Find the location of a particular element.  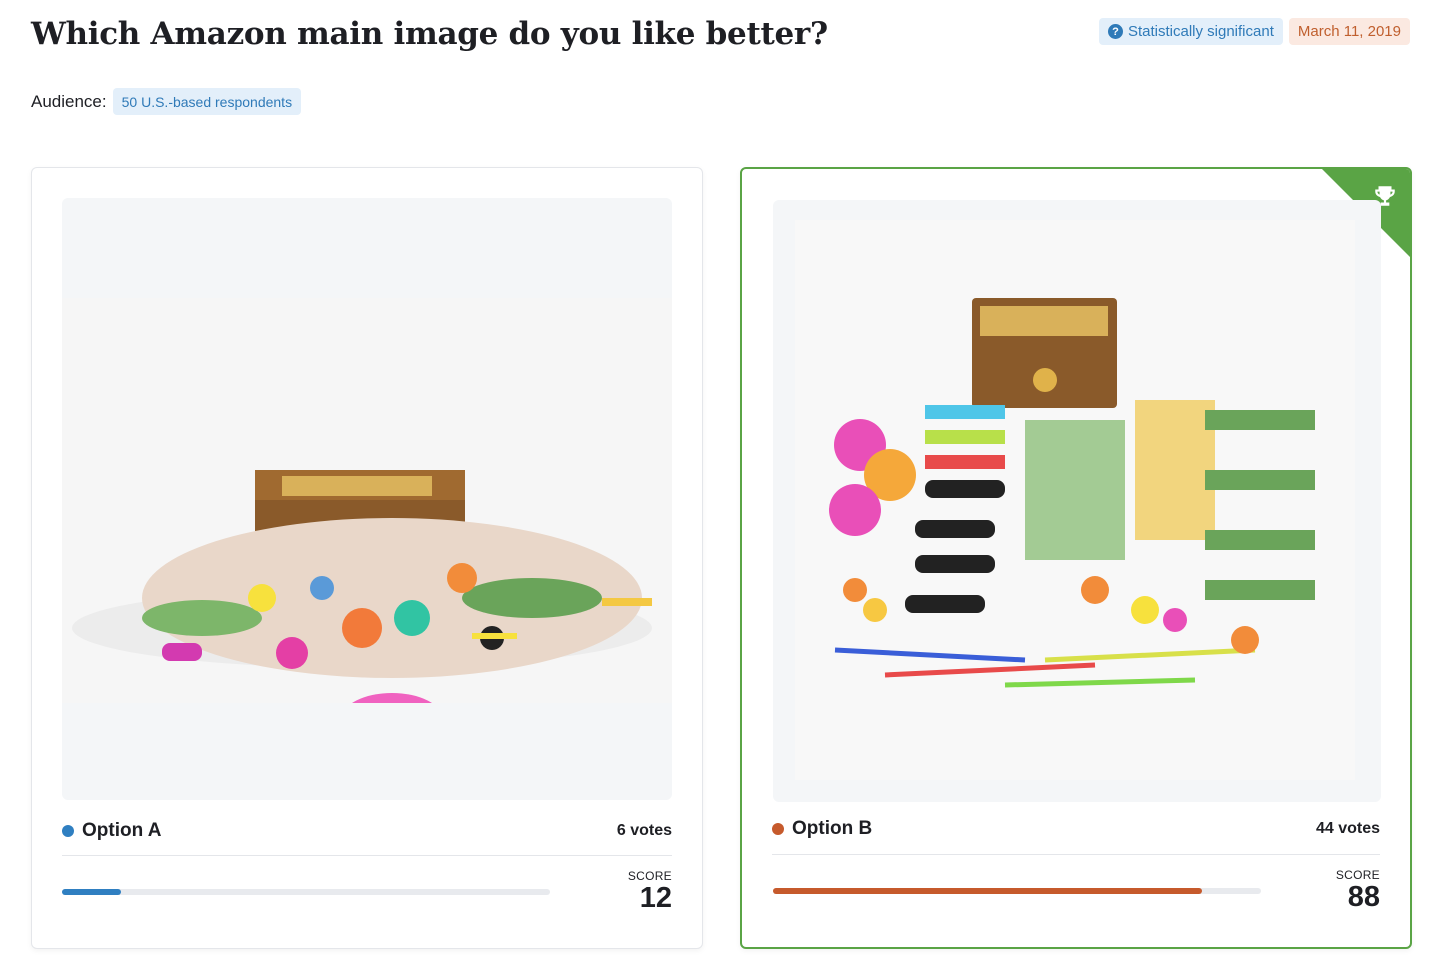

vote-count: 44 votes is located at coordinates (1347, 828).